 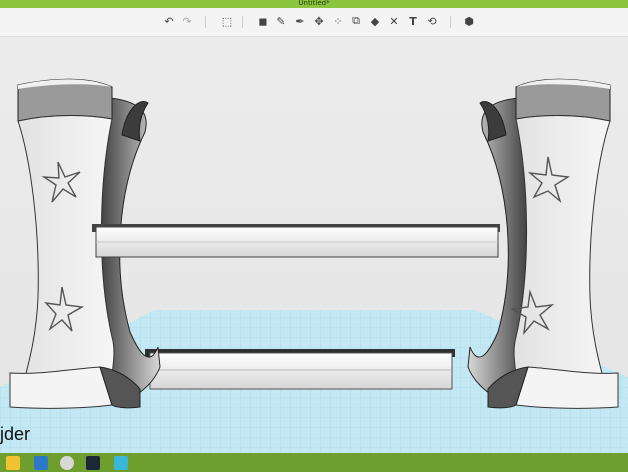 What do you see at coordinates (300, 21) in the screenshot?
I see `construct-icon: ✒` at bounding box center [300, 21].